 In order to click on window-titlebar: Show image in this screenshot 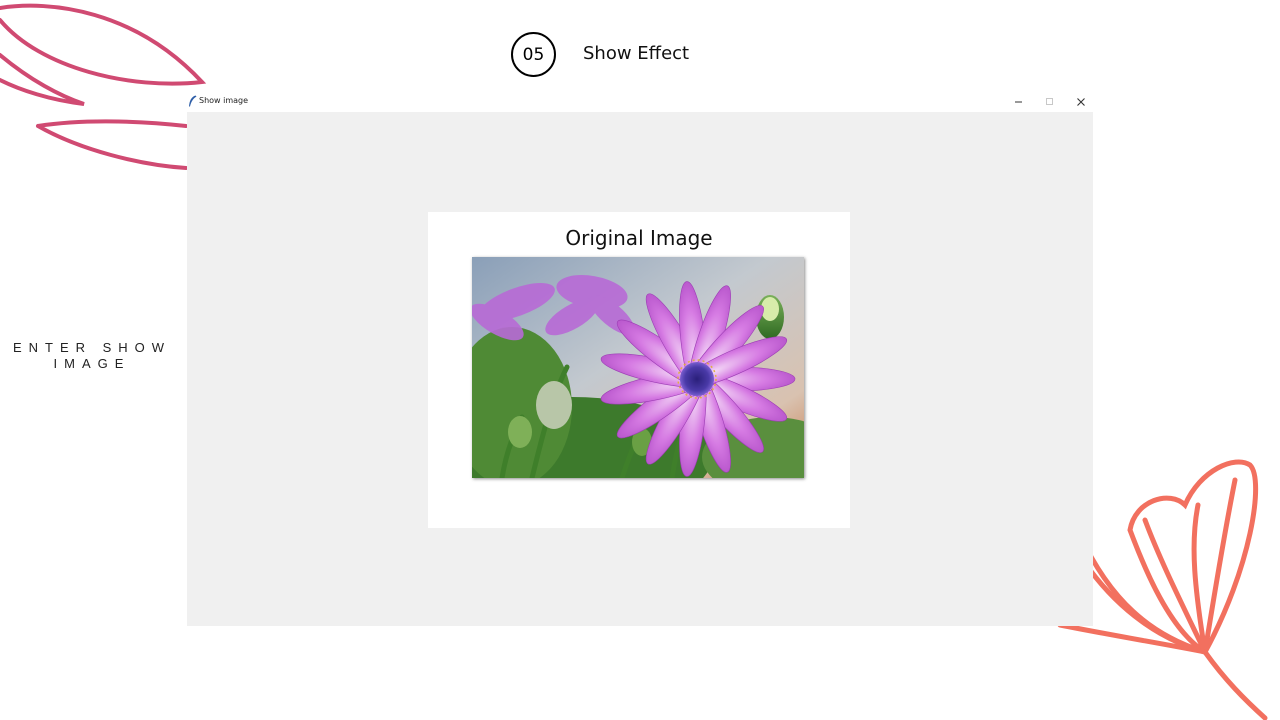, I will do `click(640, 102)`.